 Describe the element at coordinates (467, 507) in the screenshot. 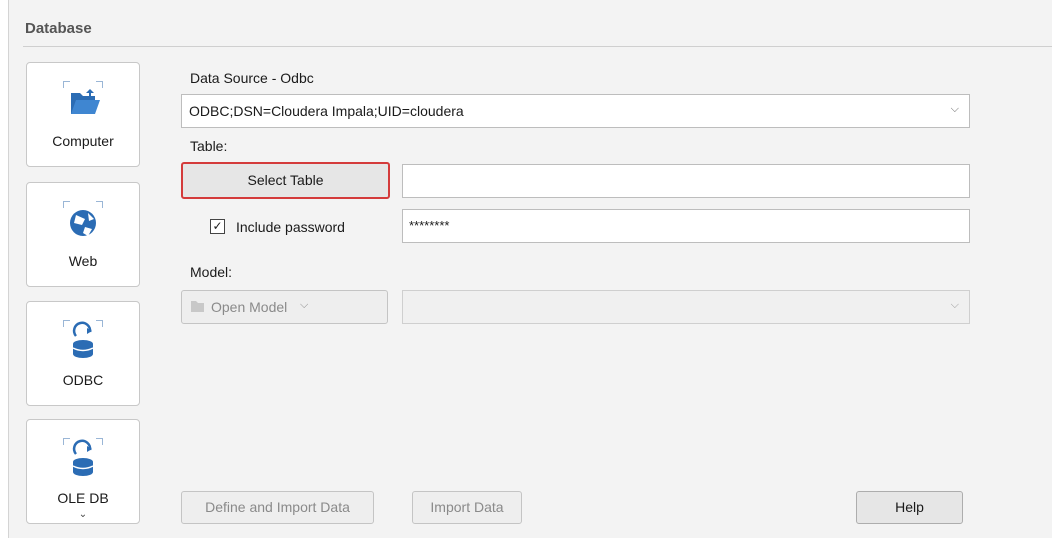

I see `import-data-button: Import Data` at that location.